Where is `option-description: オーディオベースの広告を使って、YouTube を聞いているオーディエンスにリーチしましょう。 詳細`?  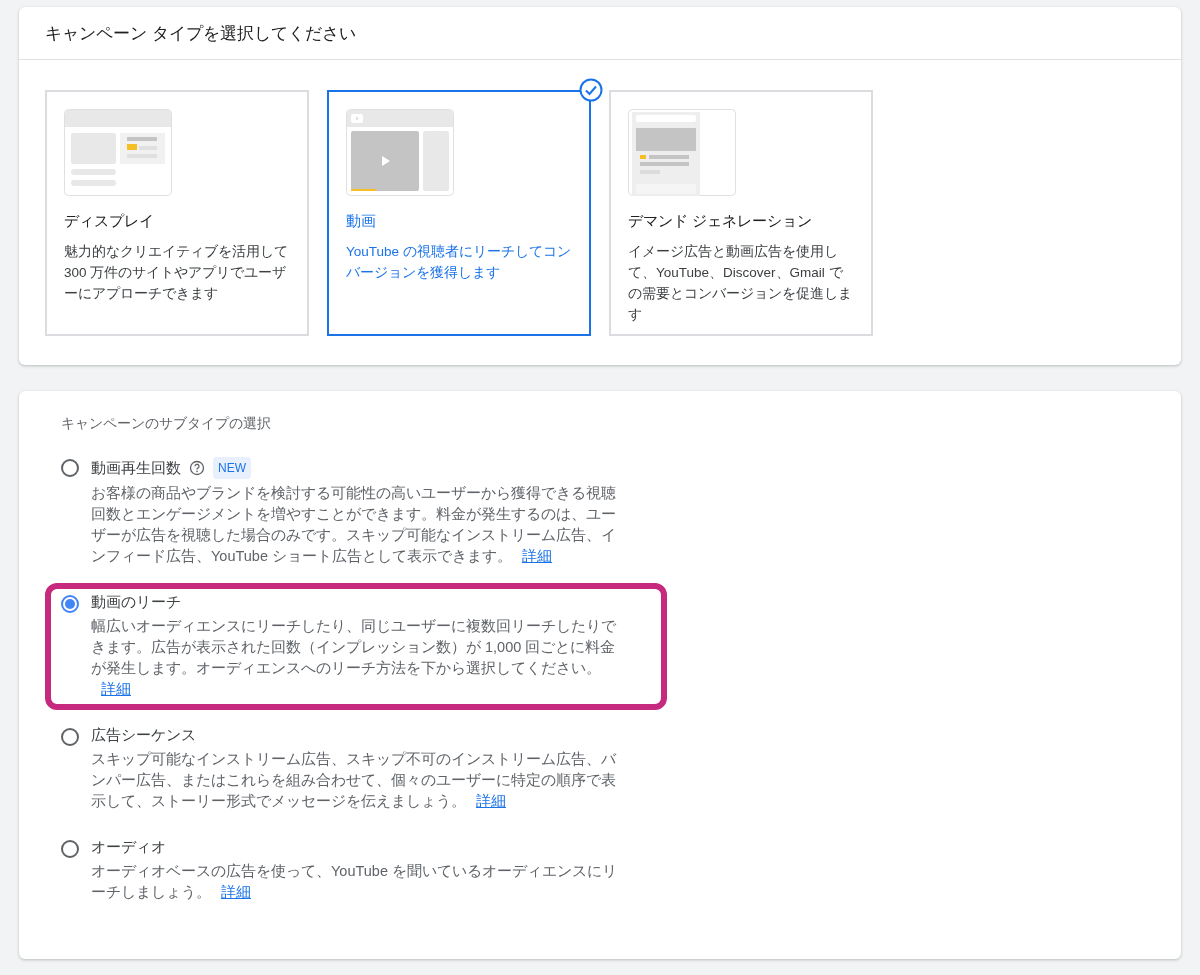
option-description: オーディオベースの広告を使って、YouTube を聞いているオーディエンスにリーチしましょう。 詳細 is located at coordinates (354, 882).